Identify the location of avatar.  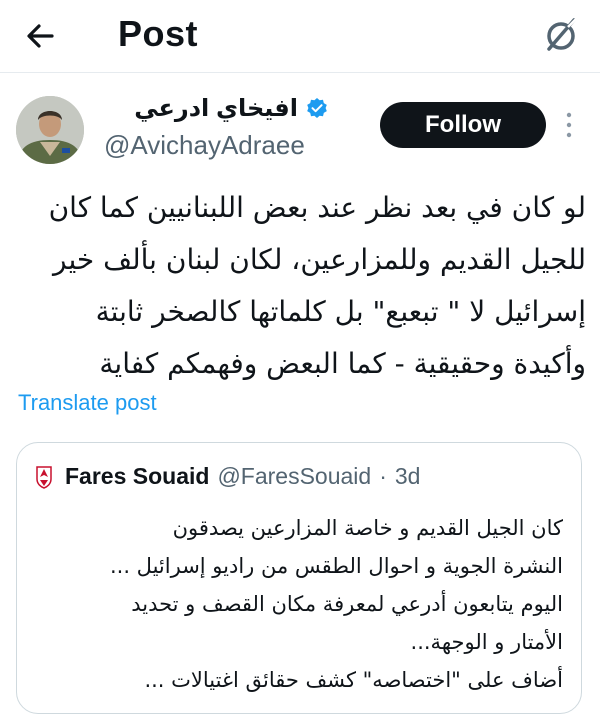
(50, 130).